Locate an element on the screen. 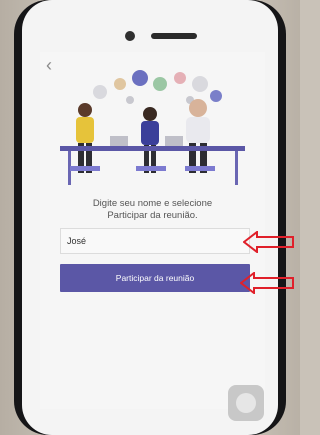 The height and width of the screenshot is (435, 320). assistive-touch-button is located at coordinates (246, 403).